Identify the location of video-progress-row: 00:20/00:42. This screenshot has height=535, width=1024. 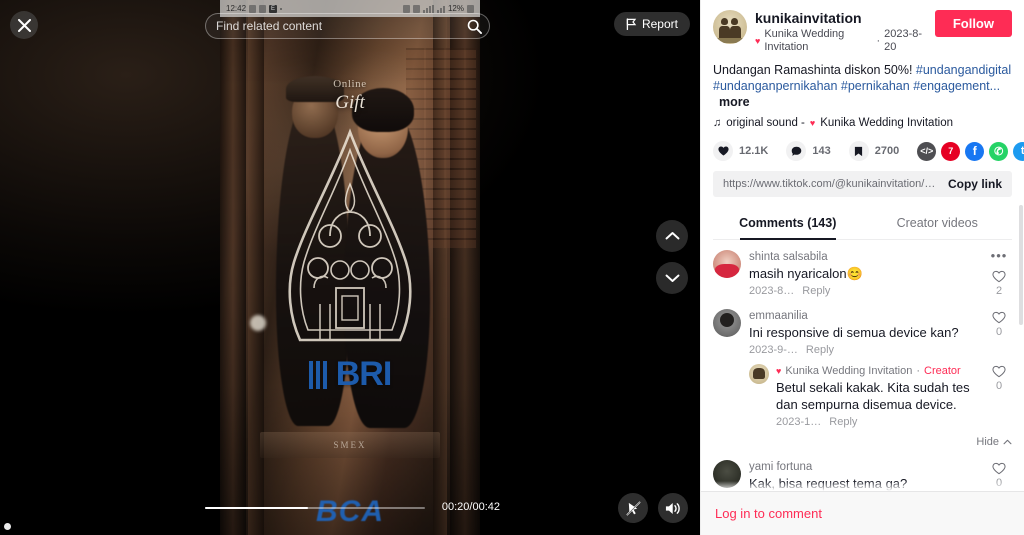
(350, 515).